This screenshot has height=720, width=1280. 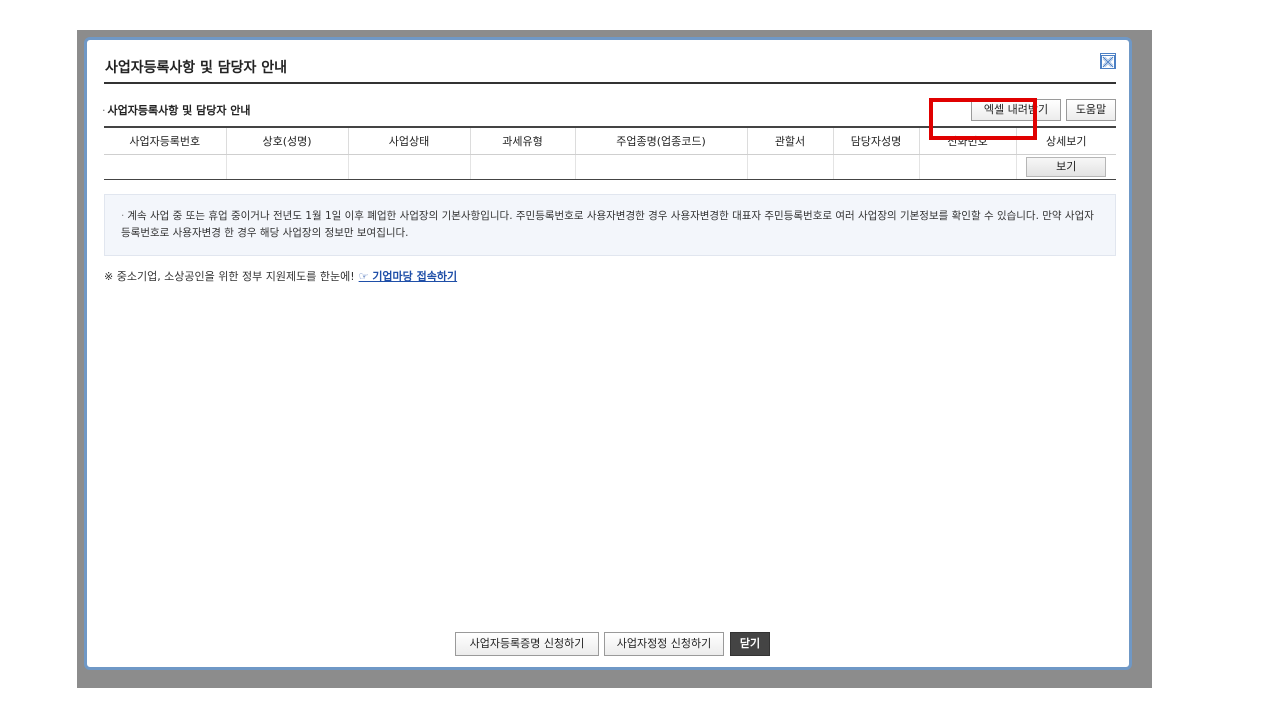 I want to click on close-x-icon, so click(x=1108, y=62).